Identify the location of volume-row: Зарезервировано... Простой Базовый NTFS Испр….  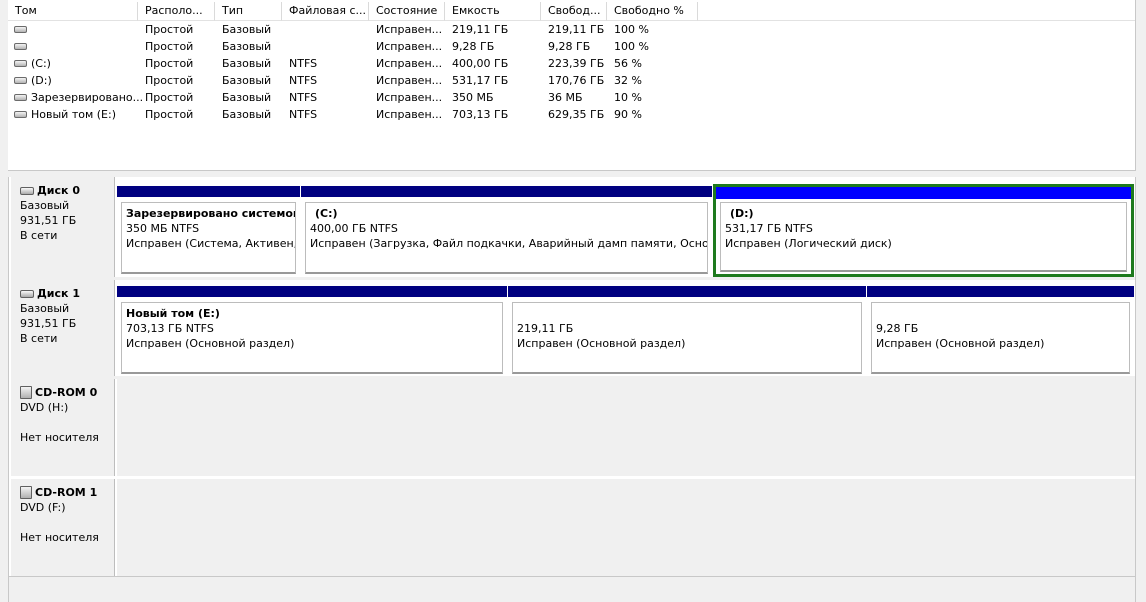
(571, 97).